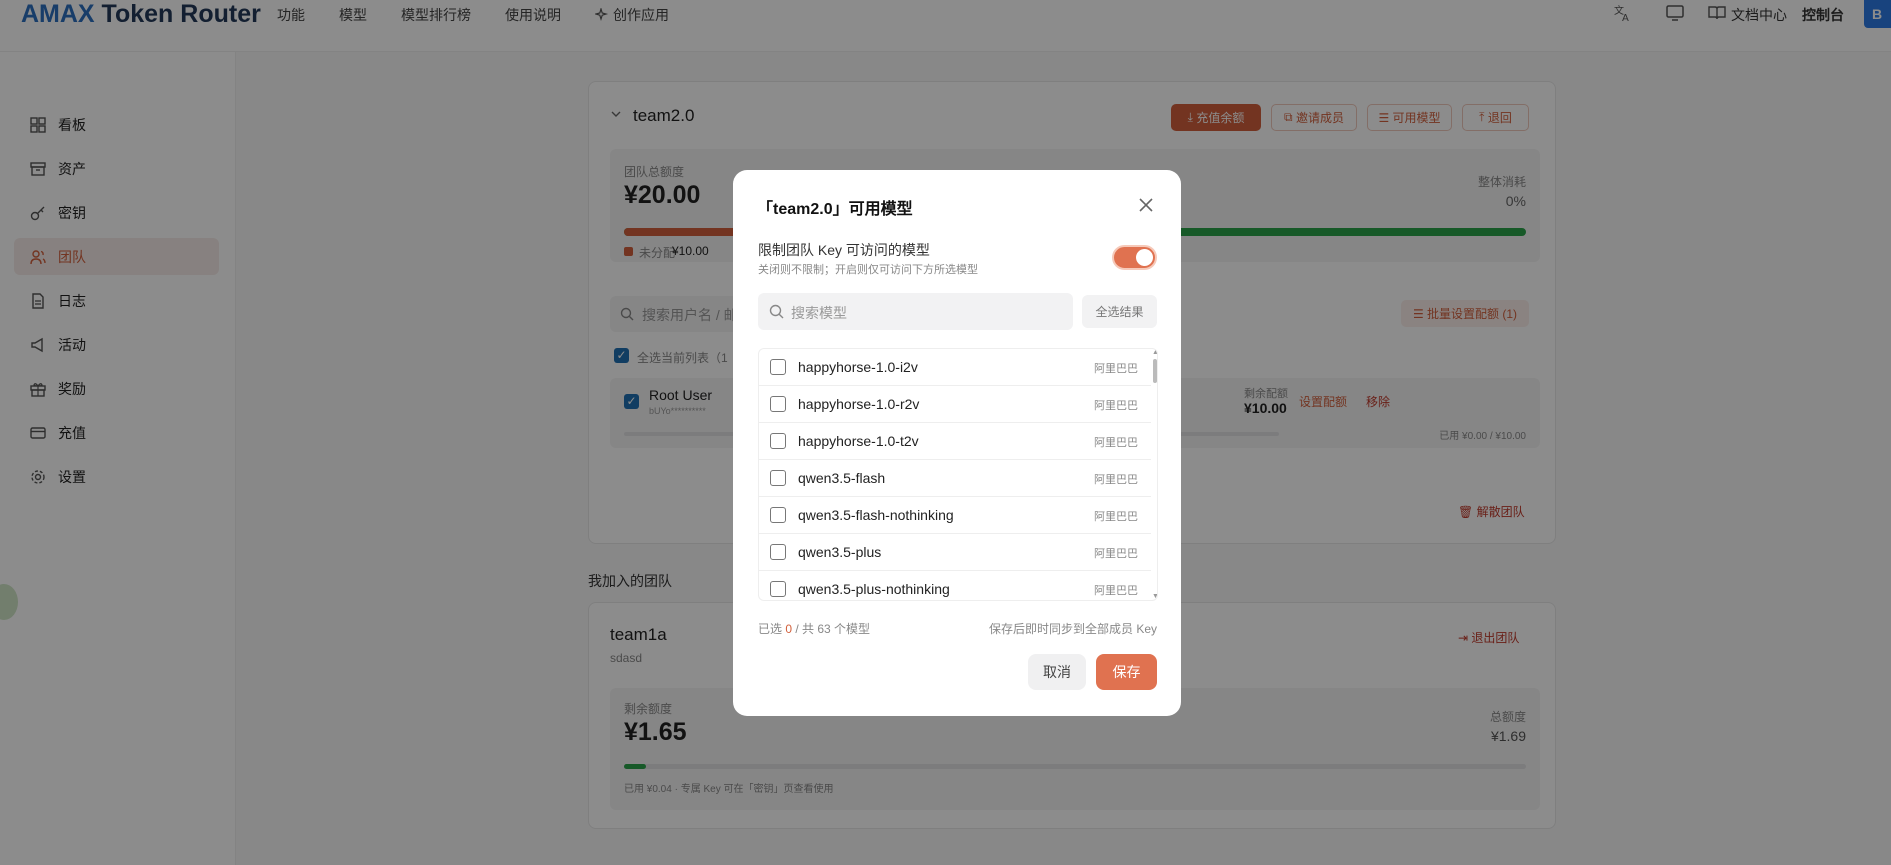 The image size is (1891, 865). What do you see at coordinates (1119, 311) in the screenshot?
I see `select-all-results-button: 全选结果` at bounding box center [1119, 311].